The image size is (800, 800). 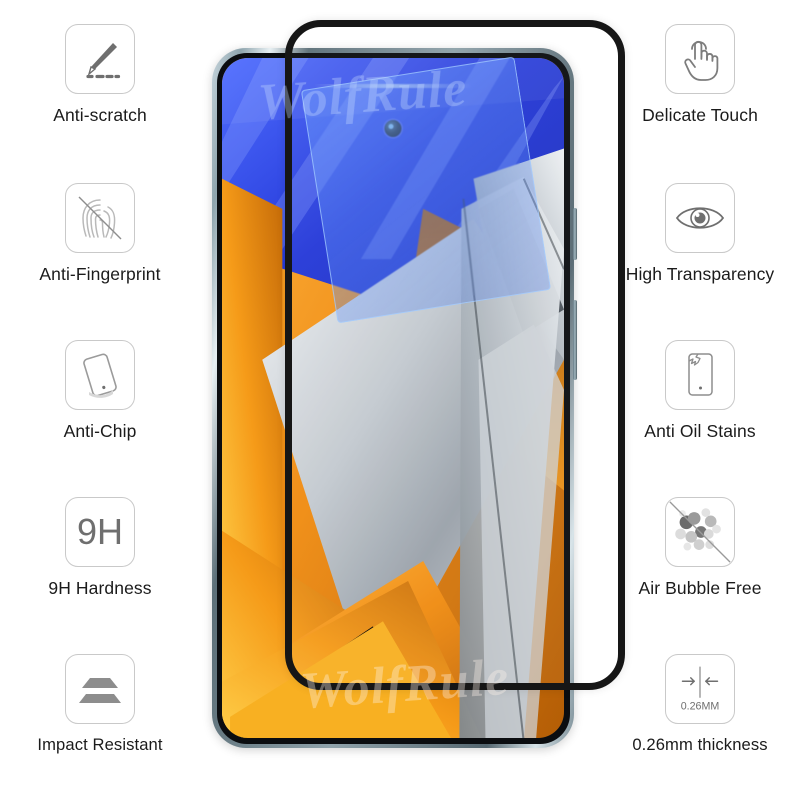 I want to click on feature-air-bubble-free: Air Bubble Free, so click(x=700, y=547).